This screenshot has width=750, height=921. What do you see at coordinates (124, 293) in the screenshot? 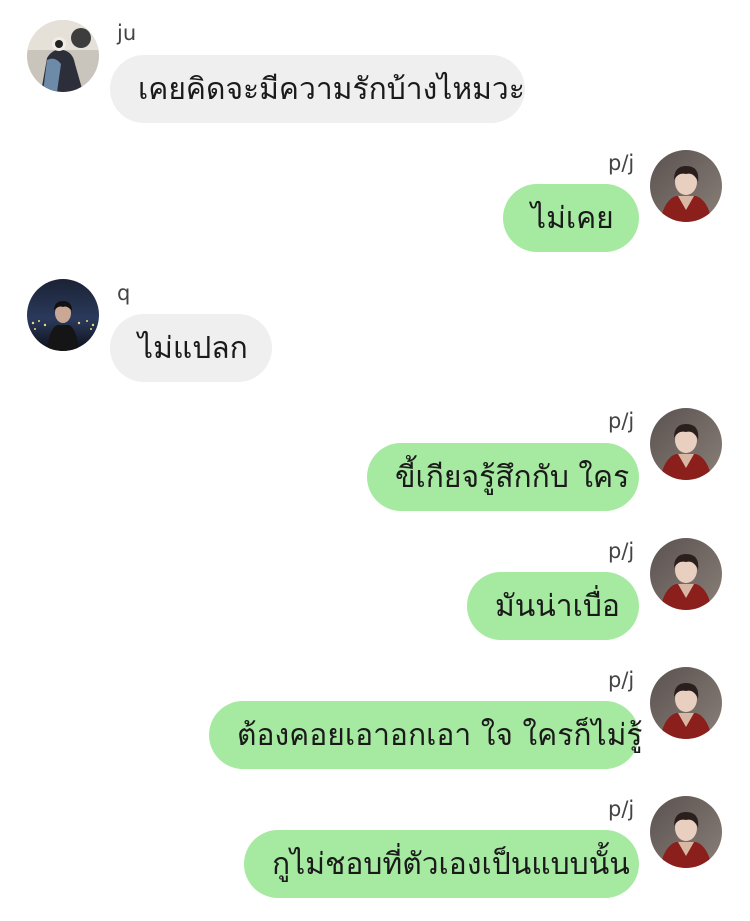
I see `sender-name: q` at bounding box center [124, 293].